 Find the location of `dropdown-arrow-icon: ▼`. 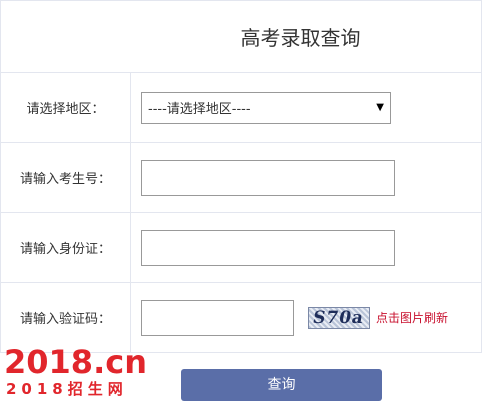

dropdown-arrow-icon: ▼ is located at coordinates (380, 107).